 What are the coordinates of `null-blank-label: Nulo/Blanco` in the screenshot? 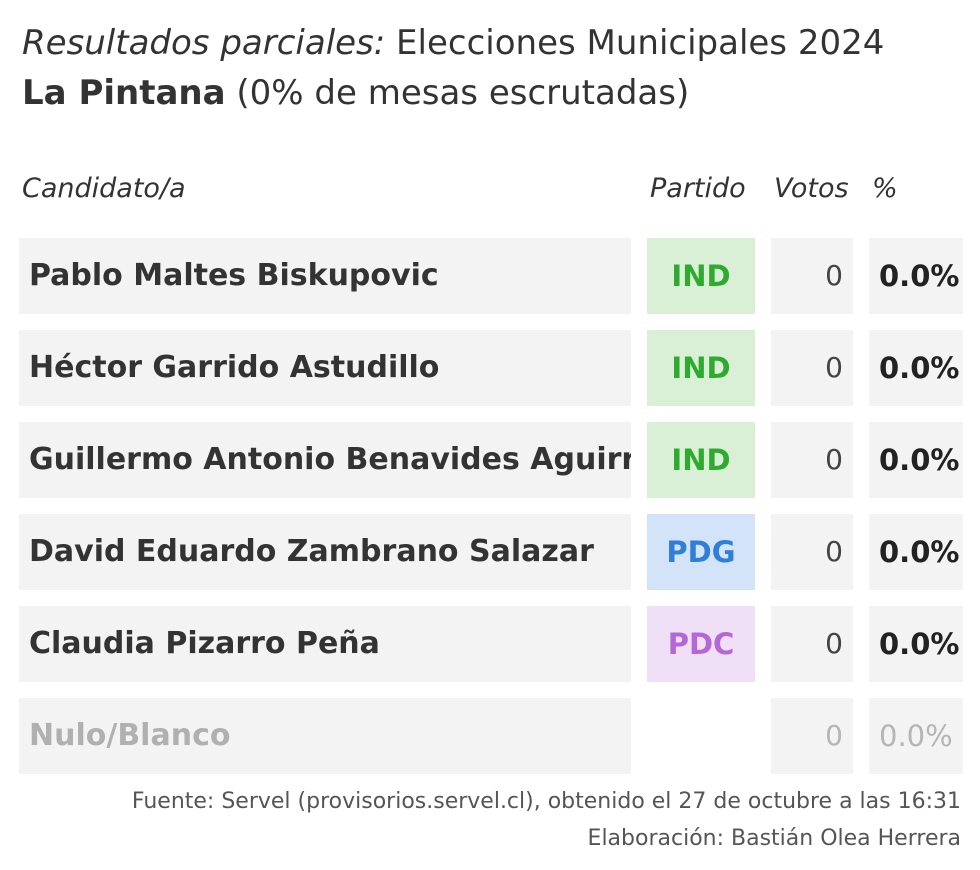 It's located at (325, 736).